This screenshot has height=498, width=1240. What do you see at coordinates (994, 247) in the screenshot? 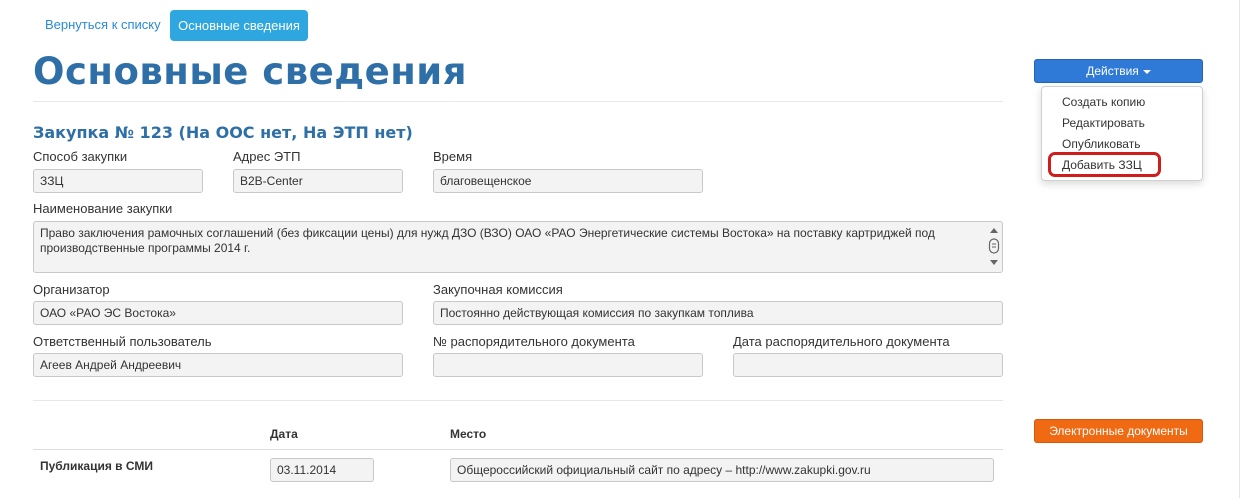
I see `scroll-control-icon` at bounding box center [994, 247].